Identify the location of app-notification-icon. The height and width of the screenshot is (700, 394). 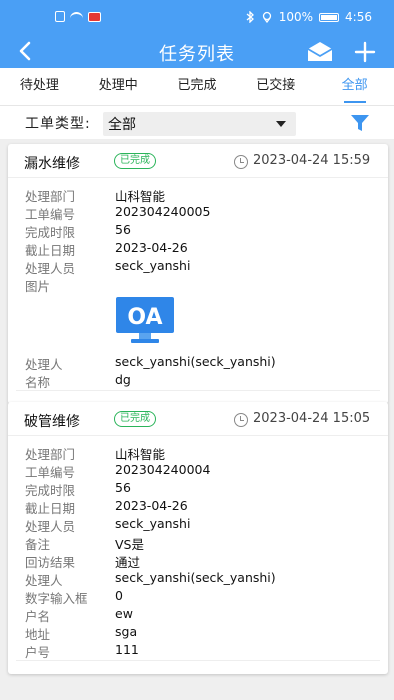
(94, 16).